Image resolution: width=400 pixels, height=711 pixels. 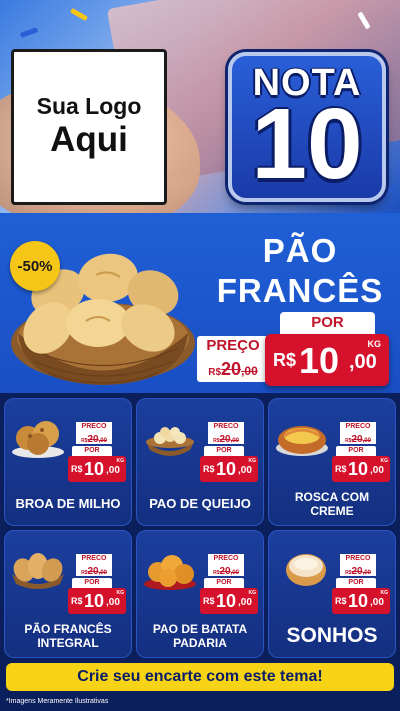 I want to click on product-name: ROSCA COM CREME, so click(x=332, y=504).